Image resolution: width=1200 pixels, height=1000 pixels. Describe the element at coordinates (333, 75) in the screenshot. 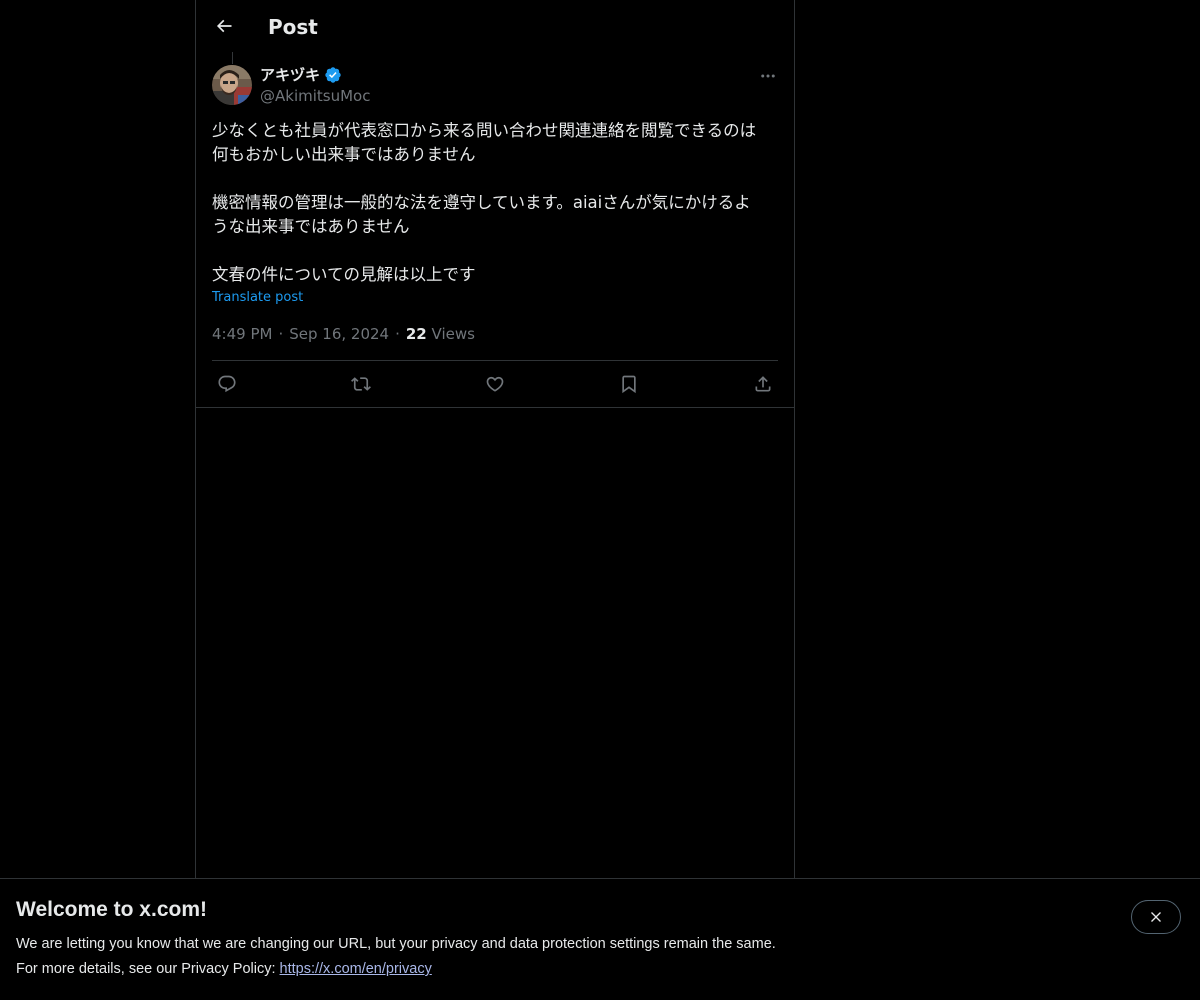

I see `verified-badge-icon` at that location.